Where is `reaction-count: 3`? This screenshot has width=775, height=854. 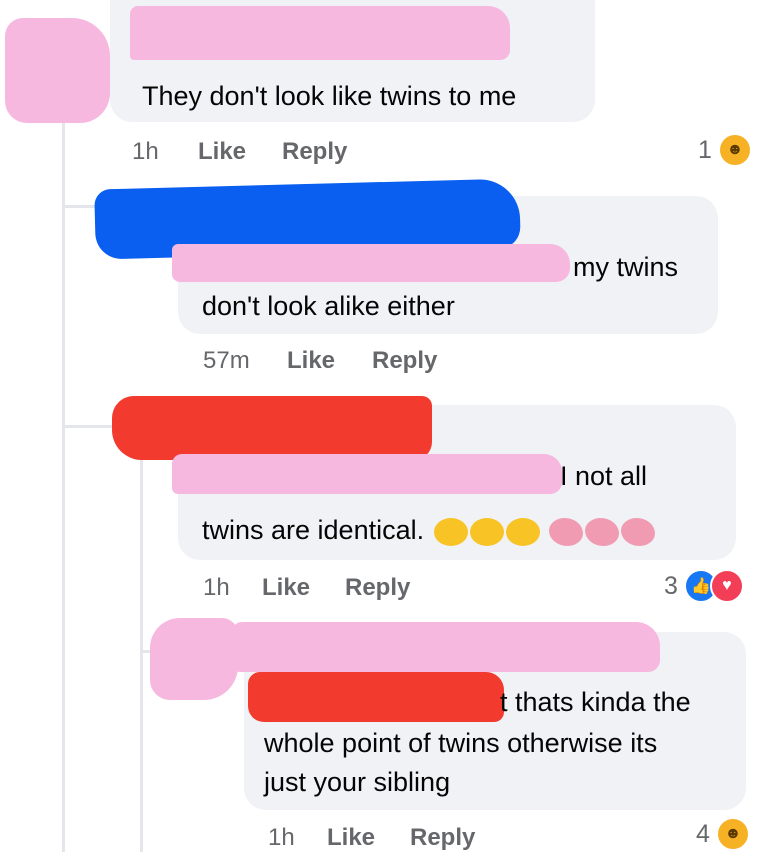
reaction-count: 3 is located at coordinates (671, 585).